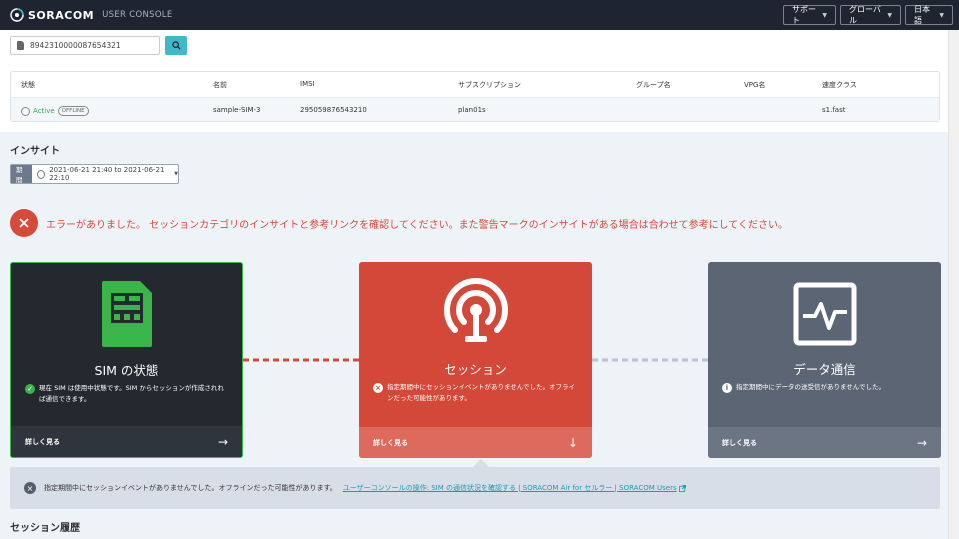  I want to click on console-subtitle: USER CONSOLE, so click(137, 15).